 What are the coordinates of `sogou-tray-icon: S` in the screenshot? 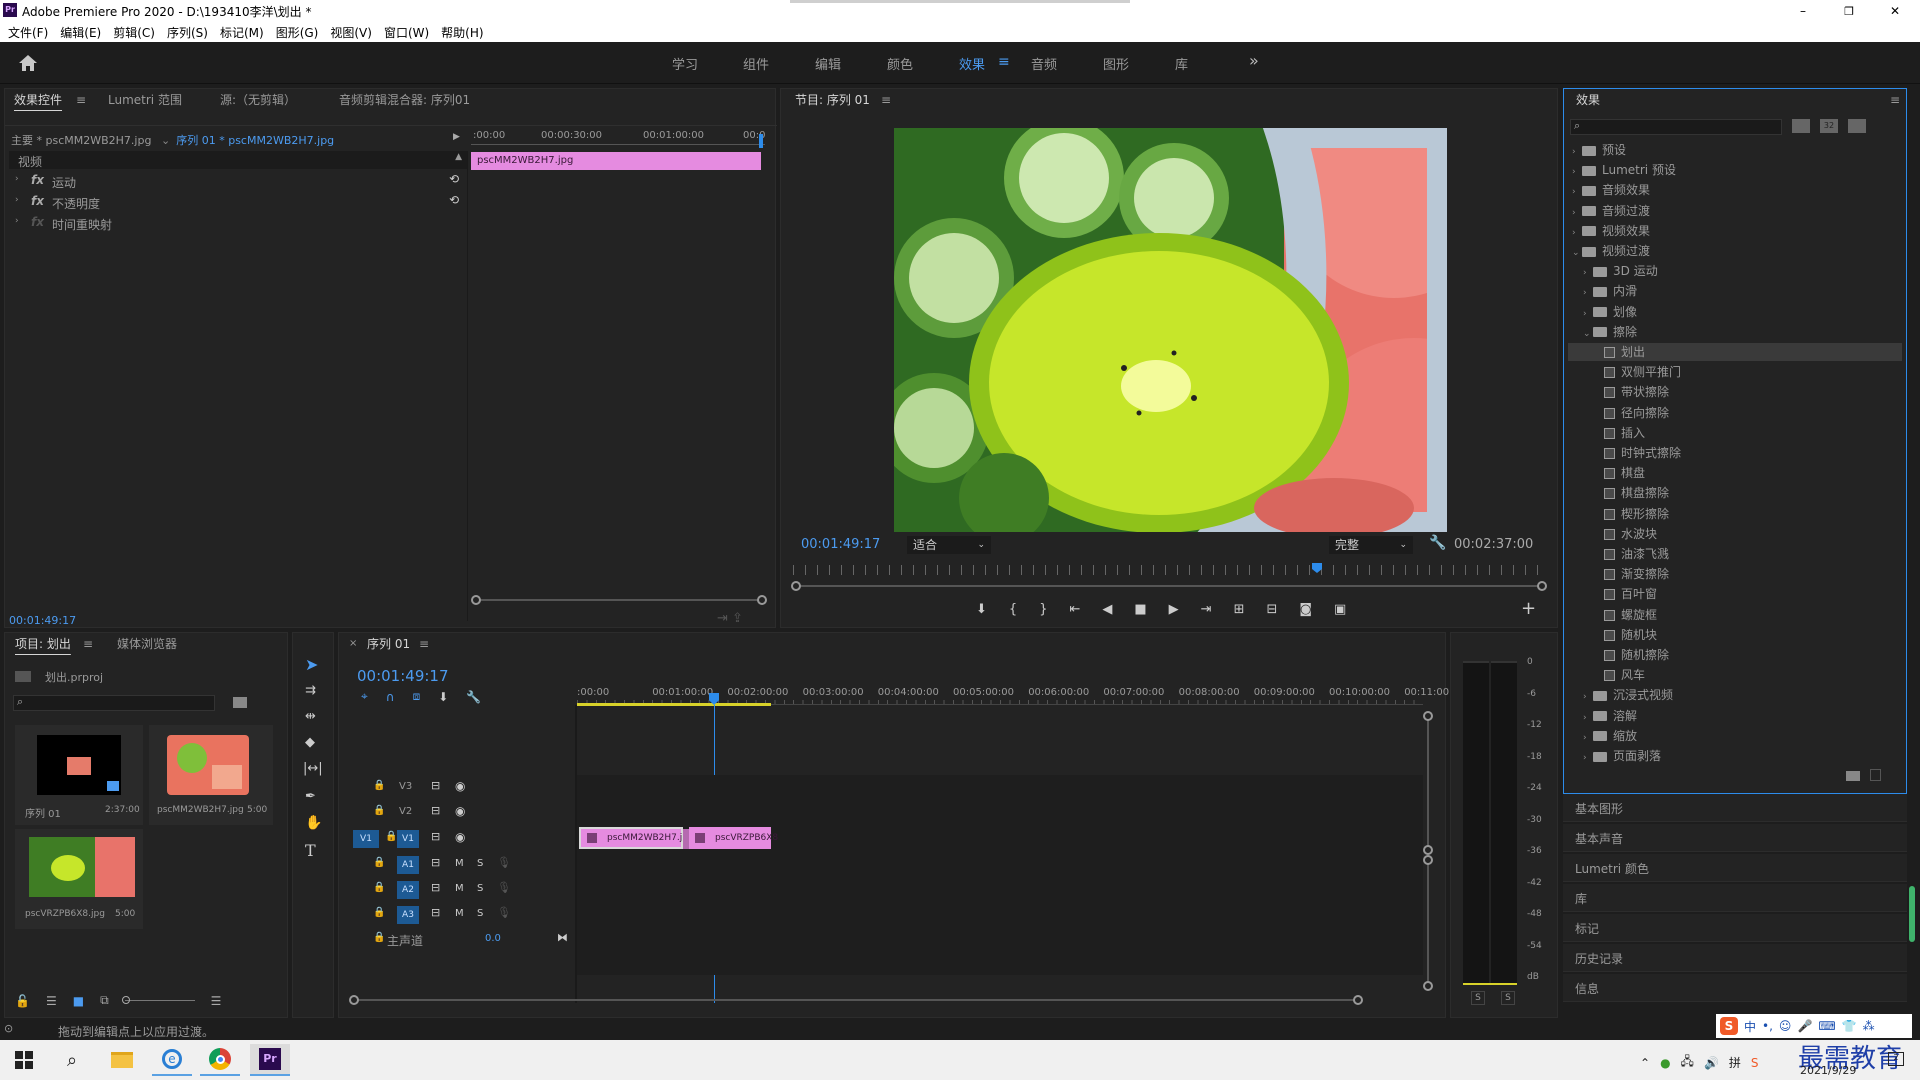 It's located at (1755, 1063).